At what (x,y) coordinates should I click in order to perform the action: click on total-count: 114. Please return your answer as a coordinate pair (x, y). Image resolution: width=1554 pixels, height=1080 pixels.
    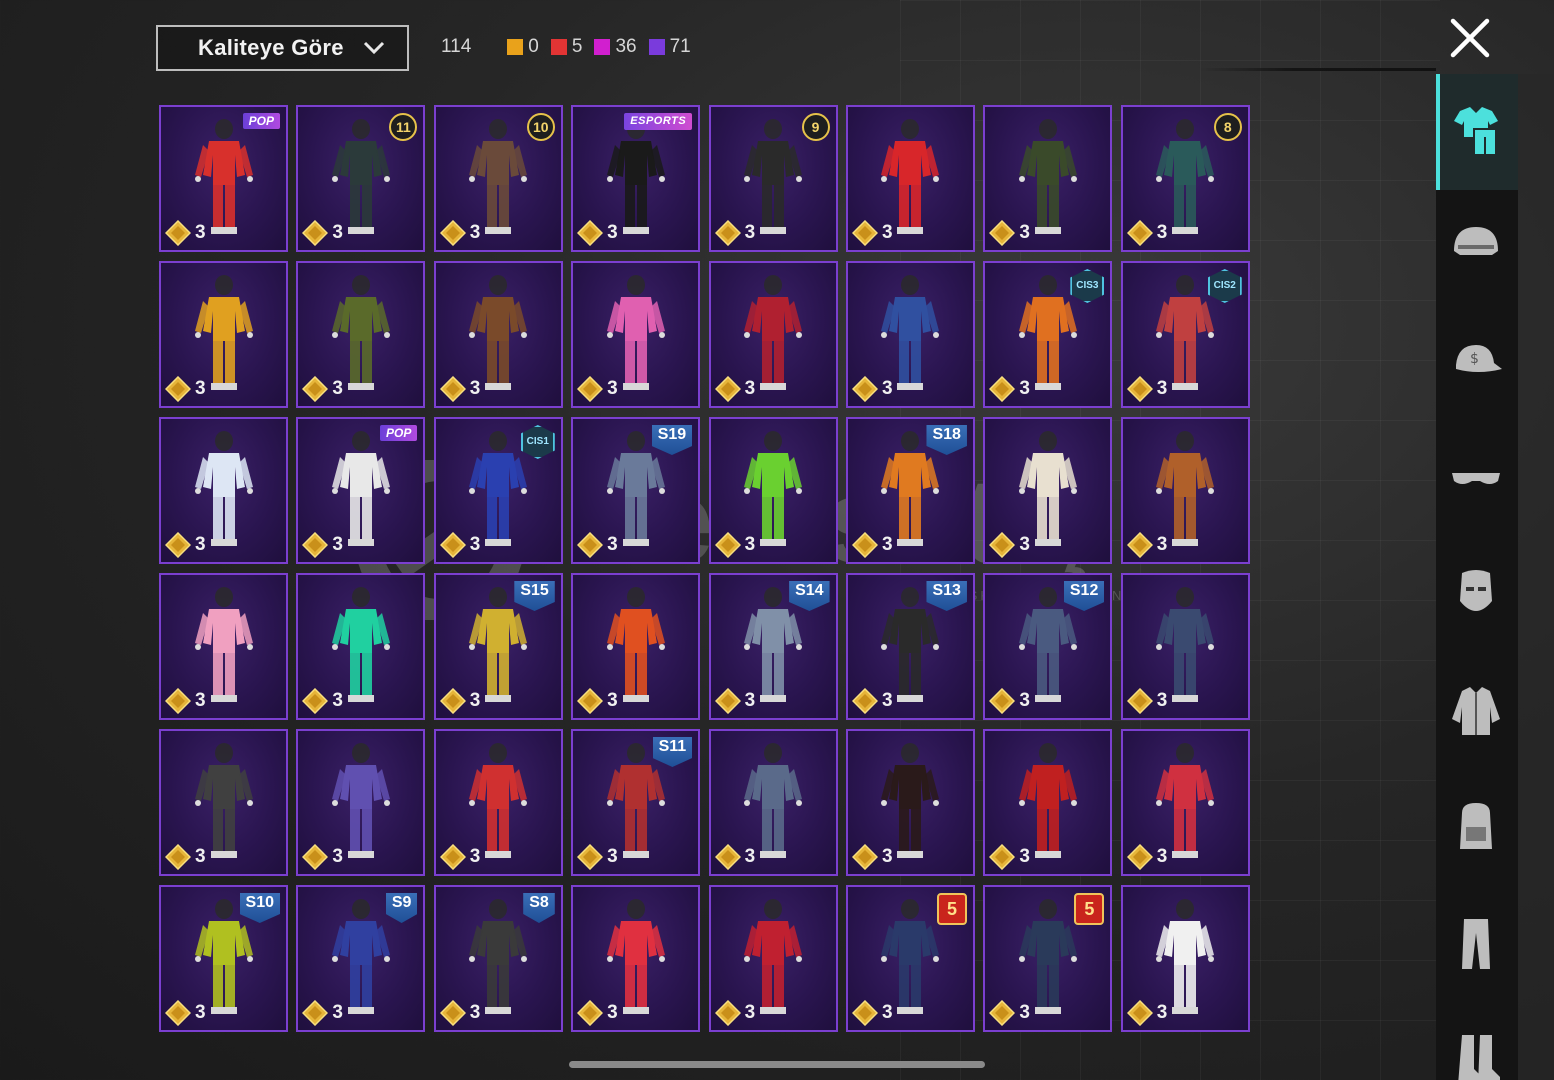
    Looking at the image, I should click on (456, 46).